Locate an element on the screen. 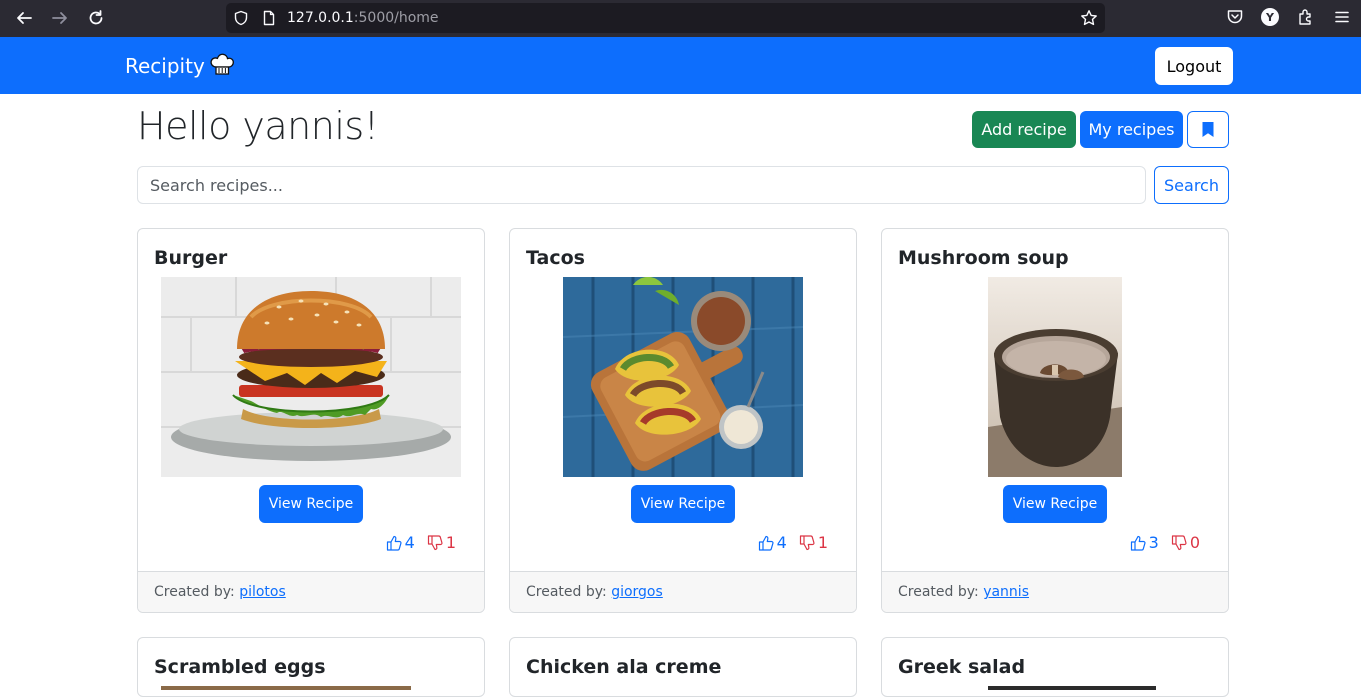 Image resolution: width=1361 pixels, height=697 pixels. saved-recipes-button is located at coordinates (1208, 129).